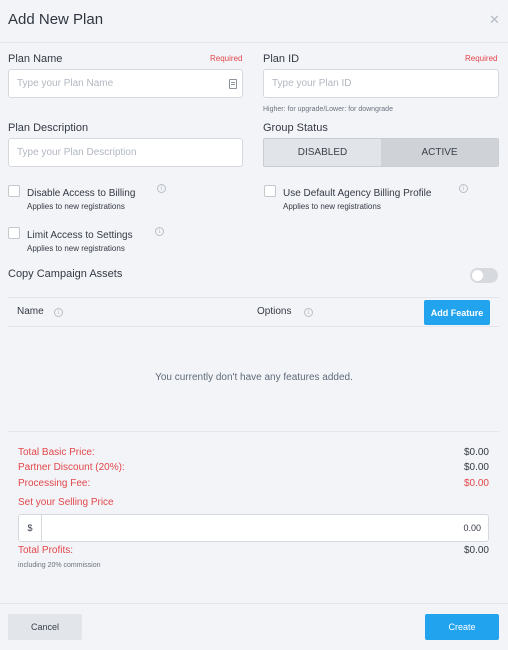  I want to click on total-basic-value: $0.00, so click(476, 452).